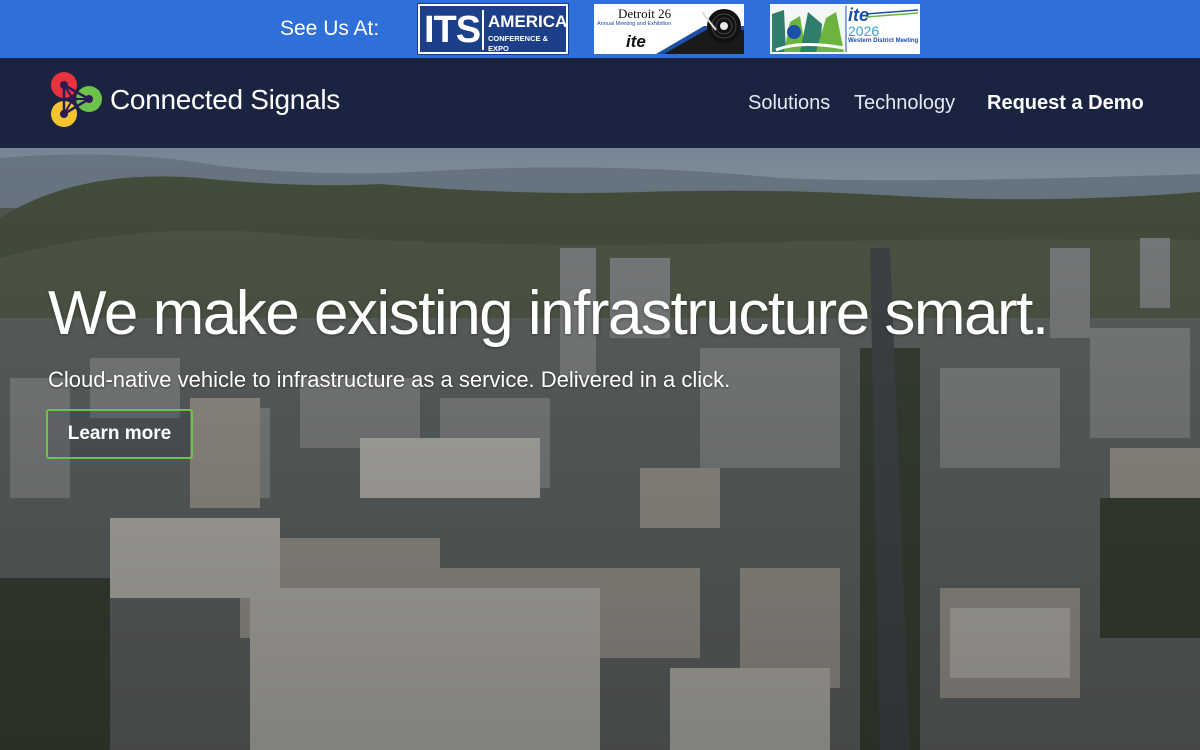  What do you see at coordinates (904, 103) in the screenshot?
I see `nav-link-technology: Technology` at bounding box center [904, 103].